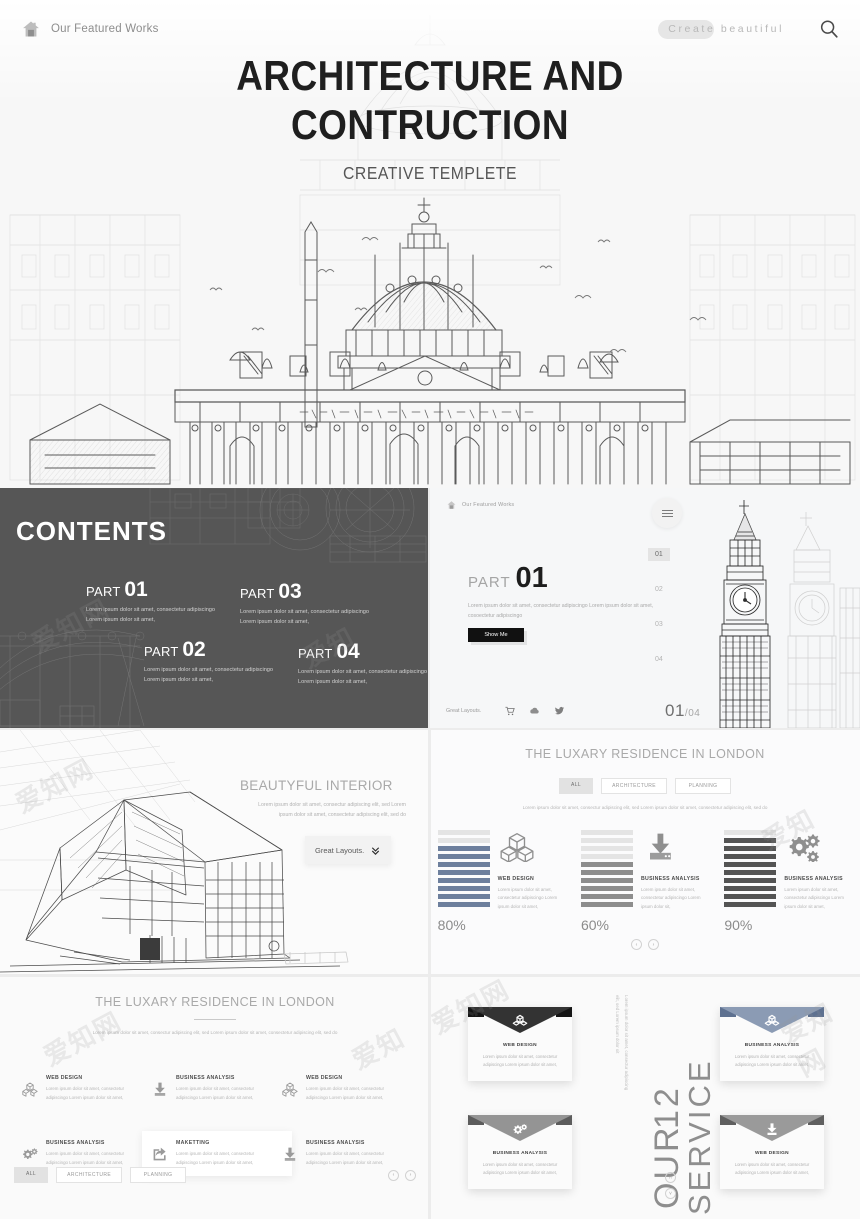  Describe the element at coordinates (159, 1154) in the screenshot. I see `share-icon` at that location.